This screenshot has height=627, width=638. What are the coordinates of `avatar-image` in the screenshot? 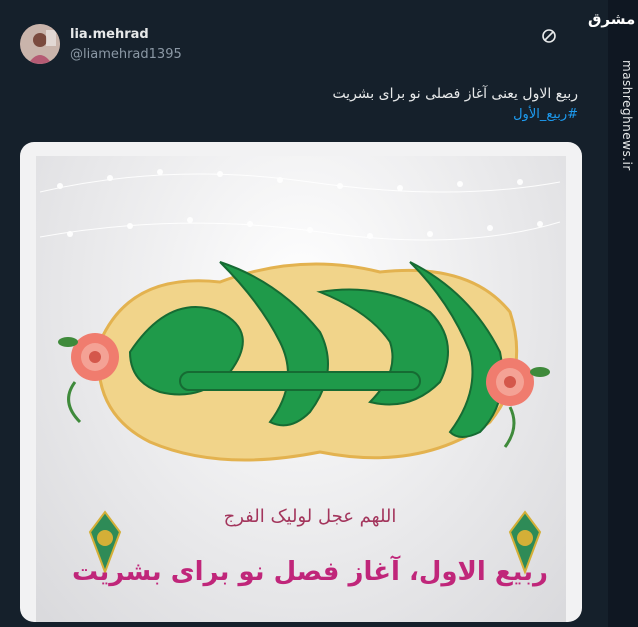 It's located at (40, 44).